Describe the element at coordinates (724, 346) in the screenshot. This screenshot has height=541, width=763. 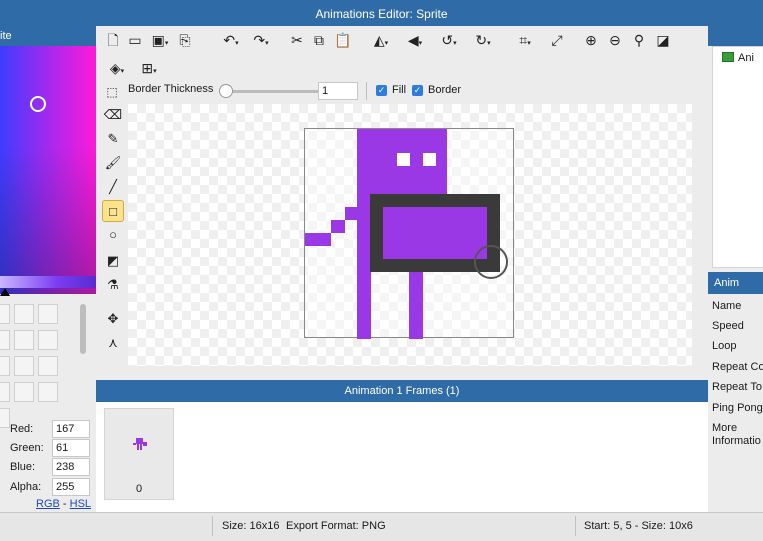
I see `property-loop: Loop` at that location.